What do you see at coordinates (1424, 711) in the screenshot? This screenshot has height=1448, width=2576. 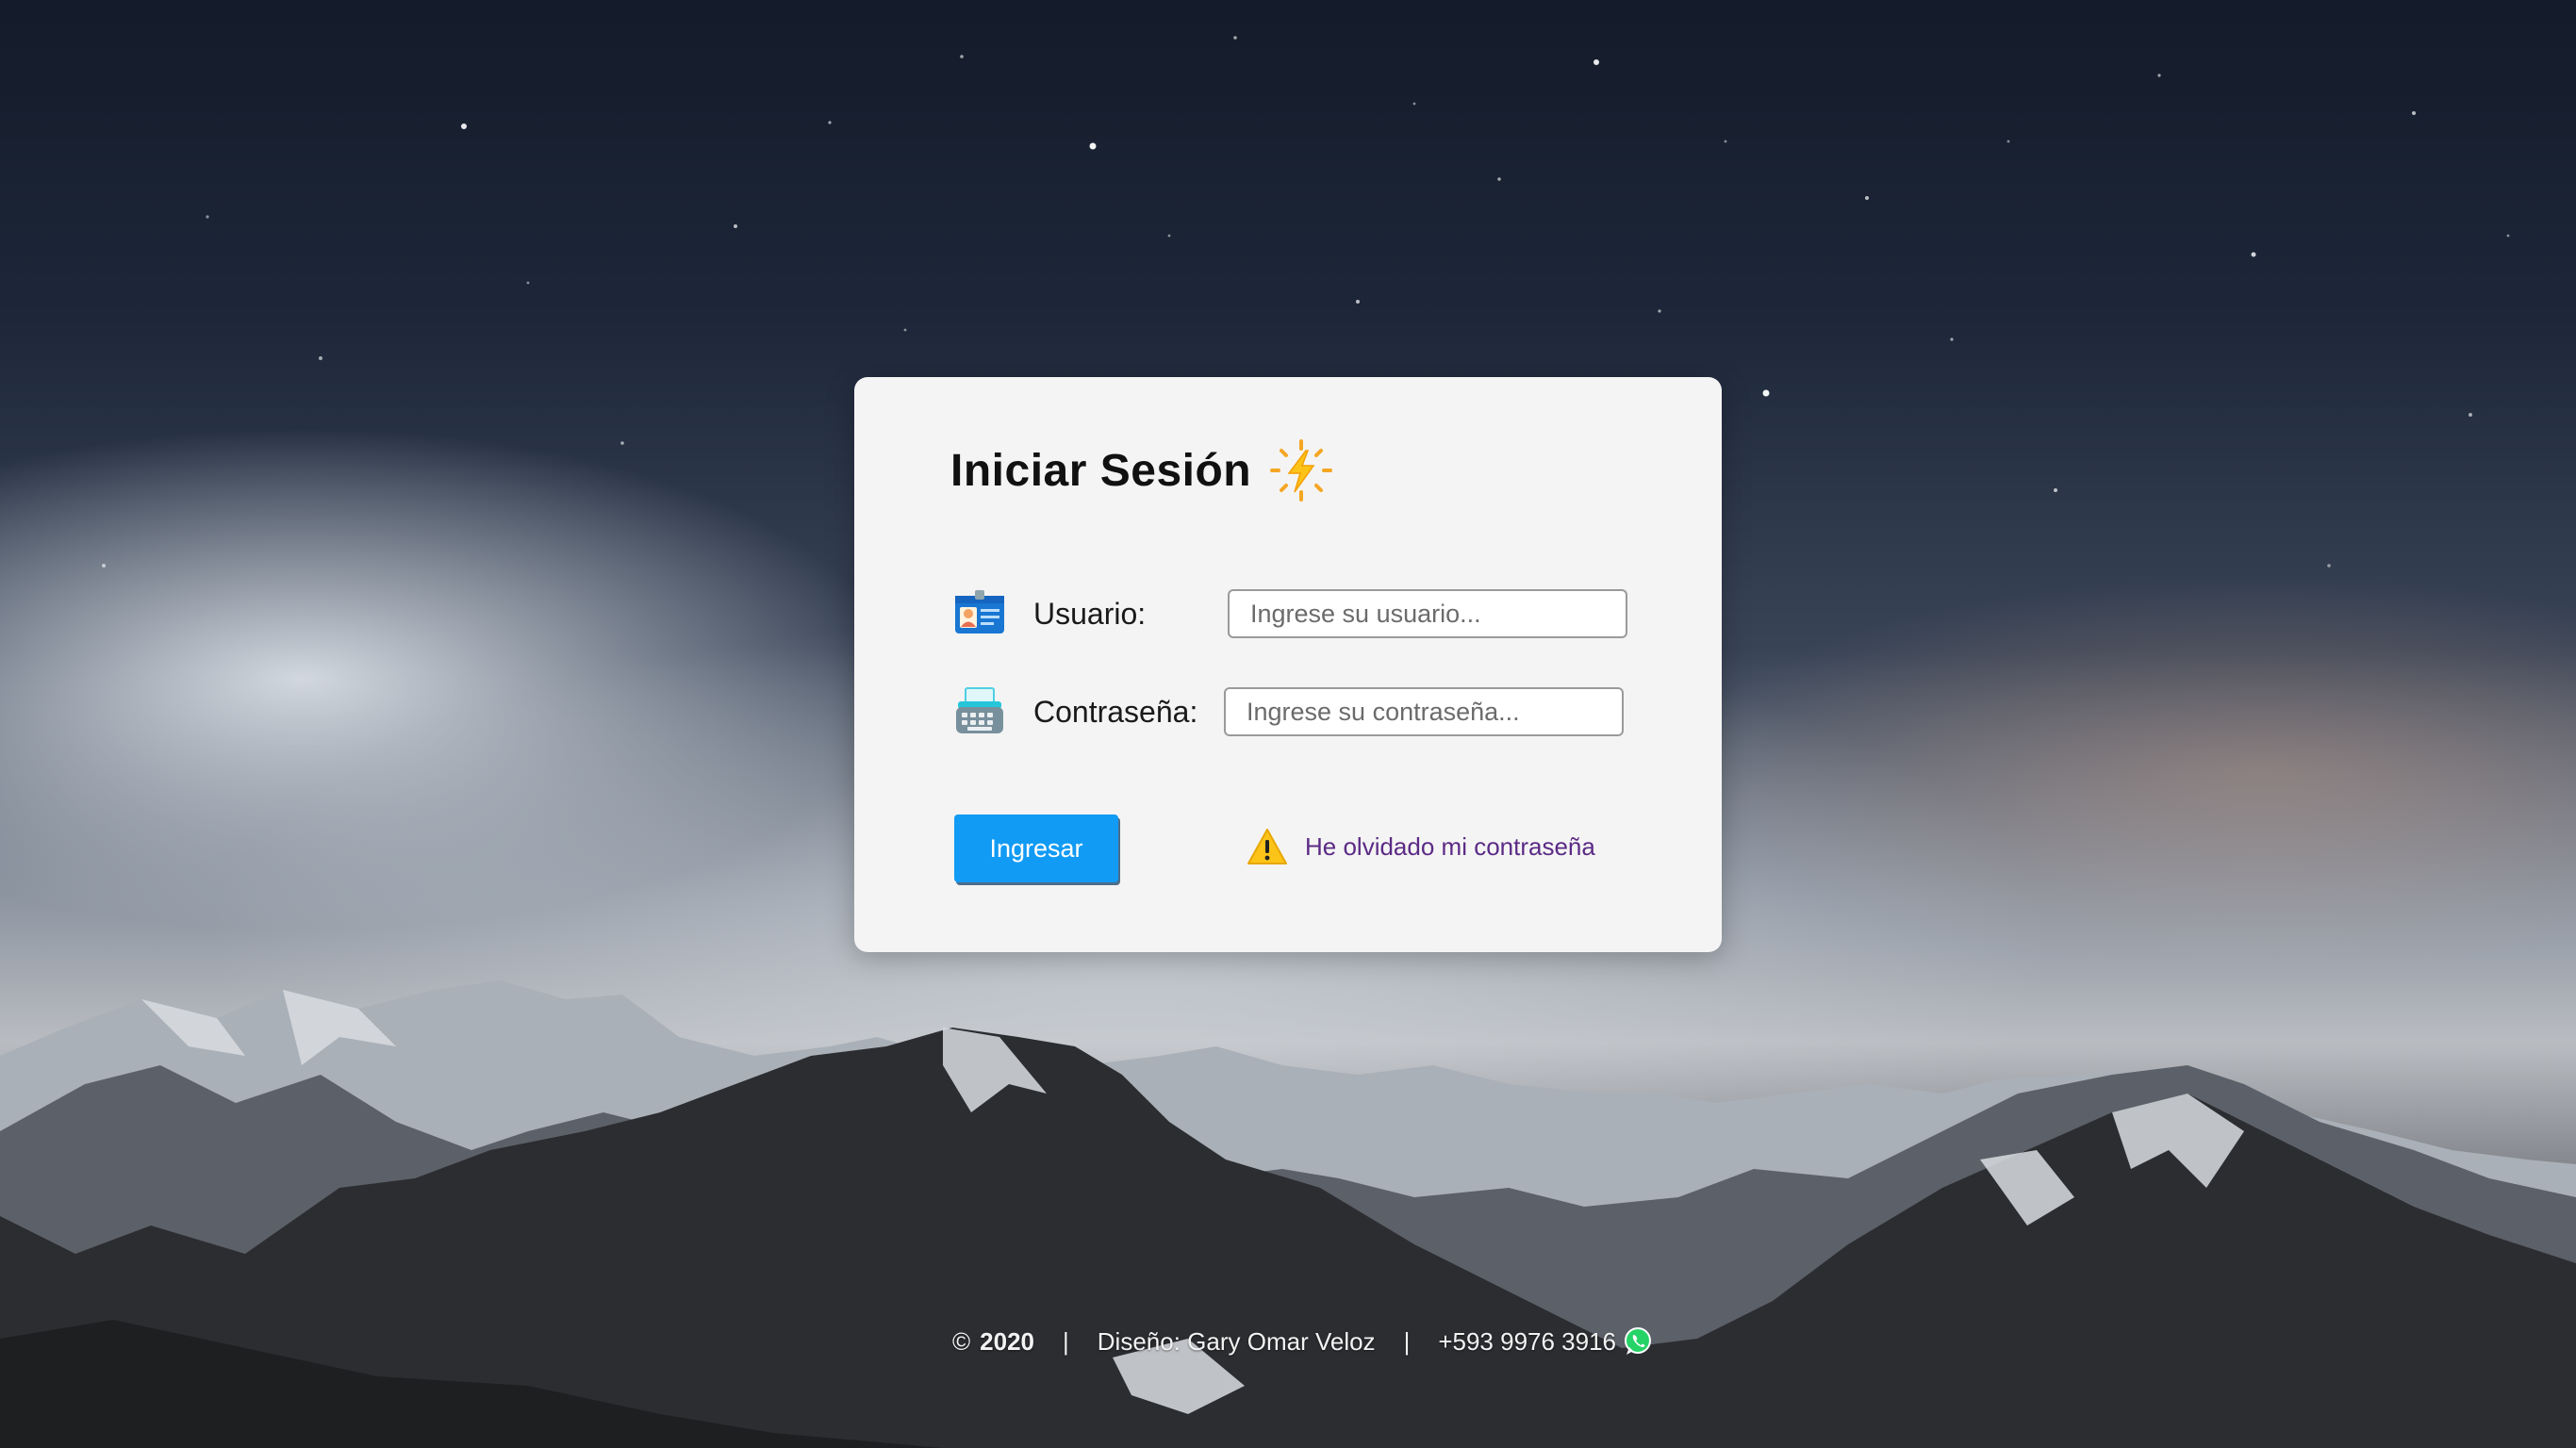 I see `password-input` at bounding box center [1424, 711].